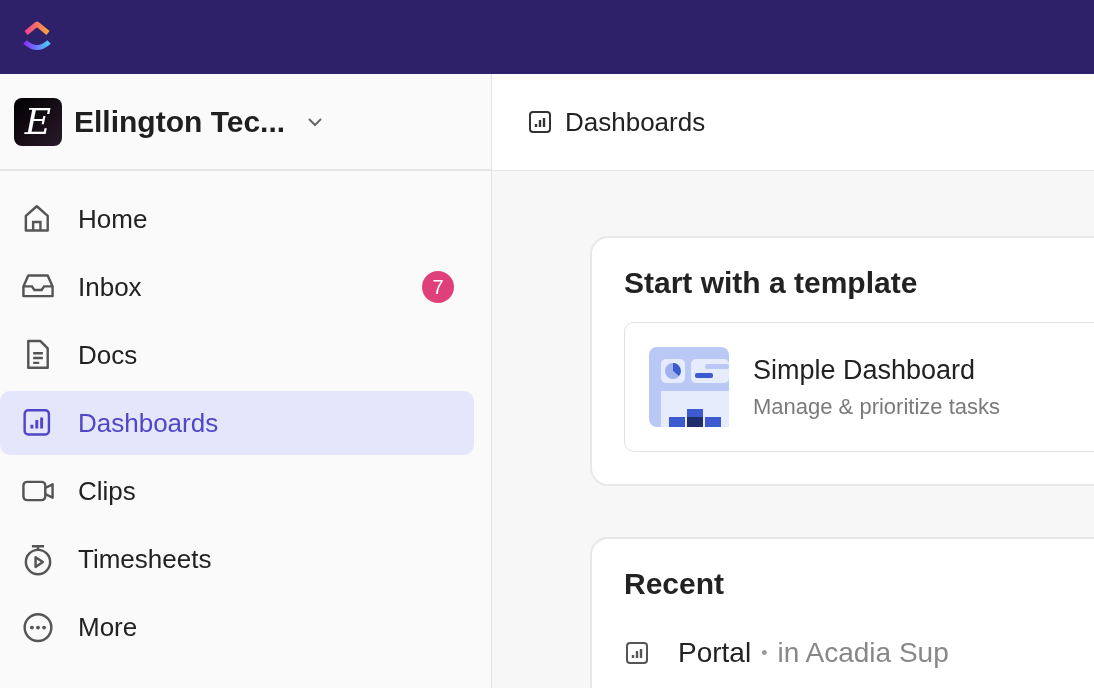 This screenshot has height=688, width=1094. Describe the element at coordinates (237, 491) in the screenshot. I see `sidebar-item: Clips` at that location.